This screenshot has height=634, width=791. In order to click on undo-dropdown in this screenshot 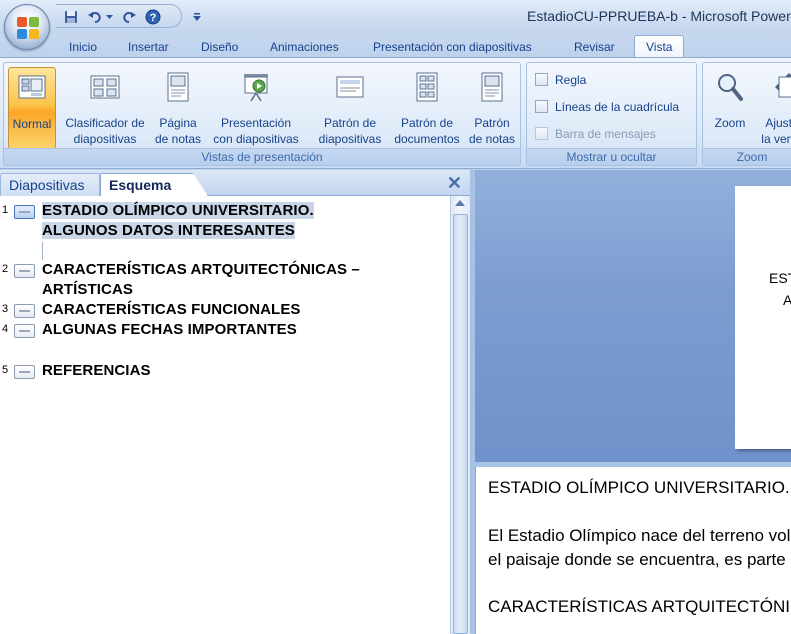, I will do `click(109, 17)`.